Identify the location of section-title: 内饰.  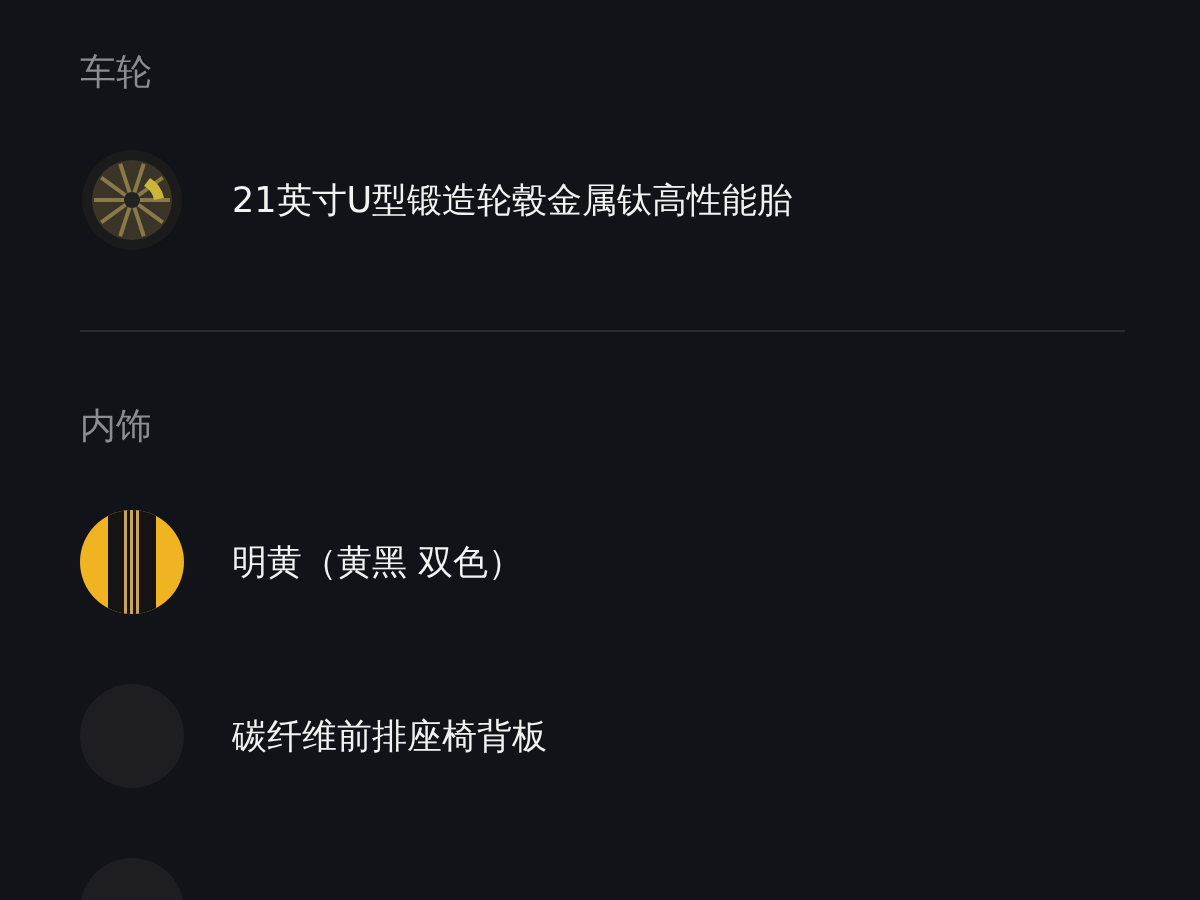
(116, 426).